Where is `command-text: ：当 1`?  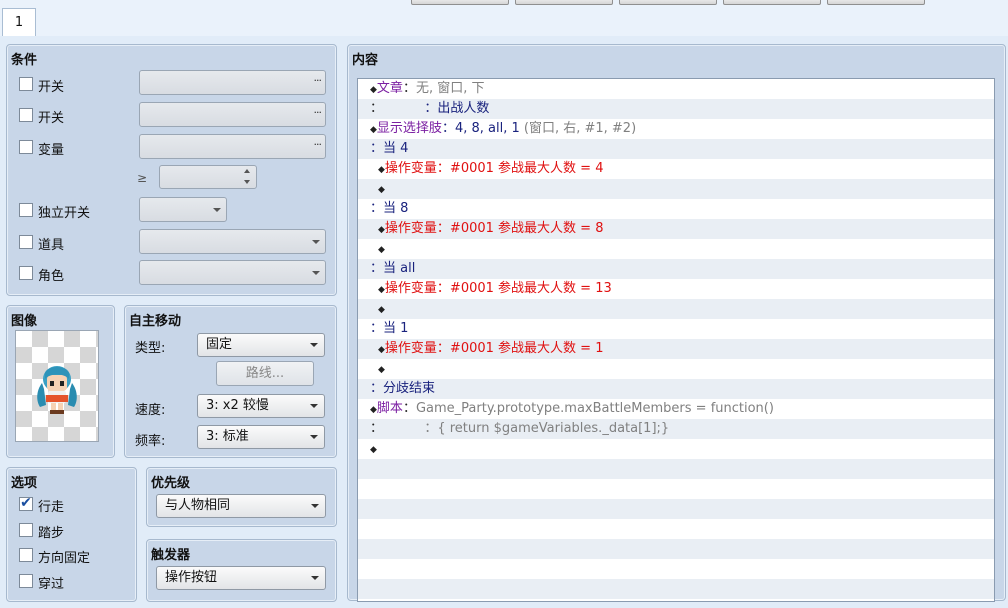
command-text: ：当 1 is located at coordinates (389, 328).